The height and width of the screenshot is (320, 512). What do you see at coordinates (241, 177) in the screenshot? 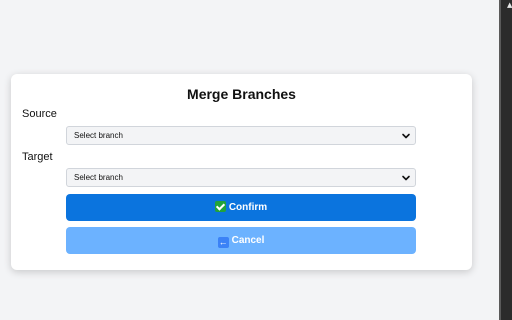
I see `target-branch-select: Select branch` at bounding box center [241, 177].